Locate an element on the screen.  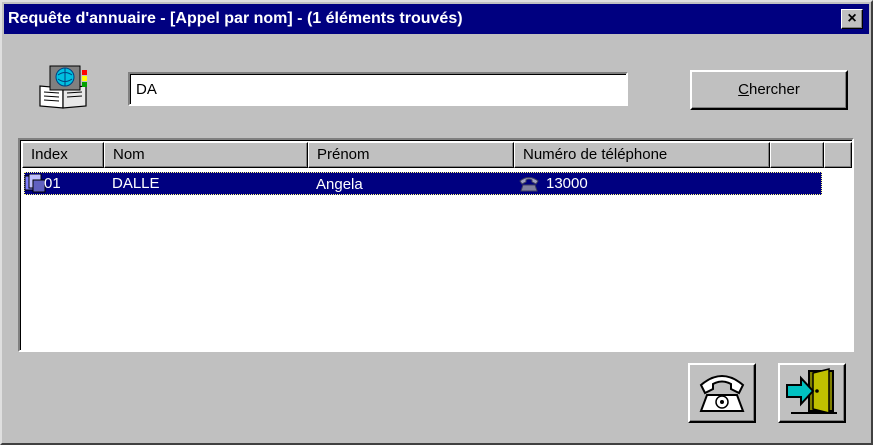
exit-button is located at coordinates (812, 393).